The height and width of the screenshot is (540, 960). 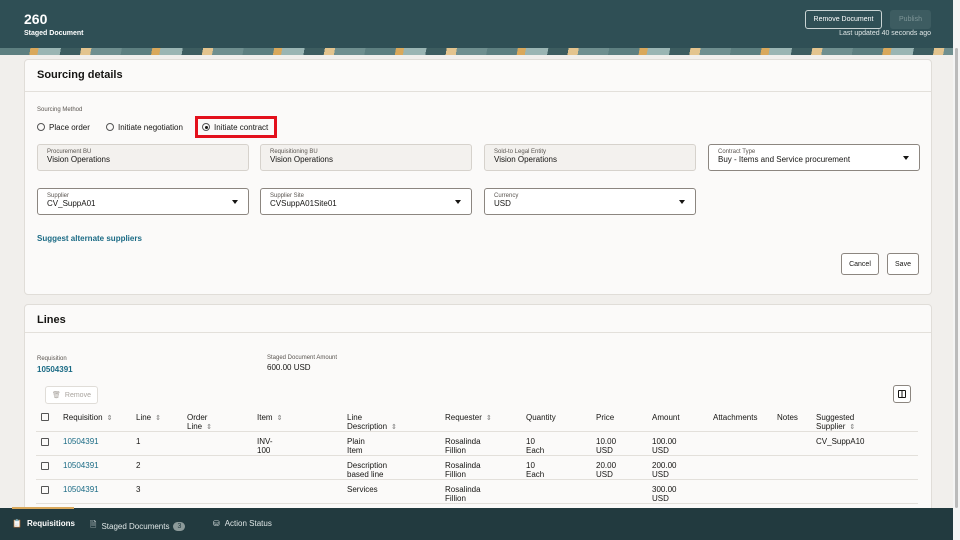 I want to click on table-cell: 300.00 USD, so click(x=664, y=494).